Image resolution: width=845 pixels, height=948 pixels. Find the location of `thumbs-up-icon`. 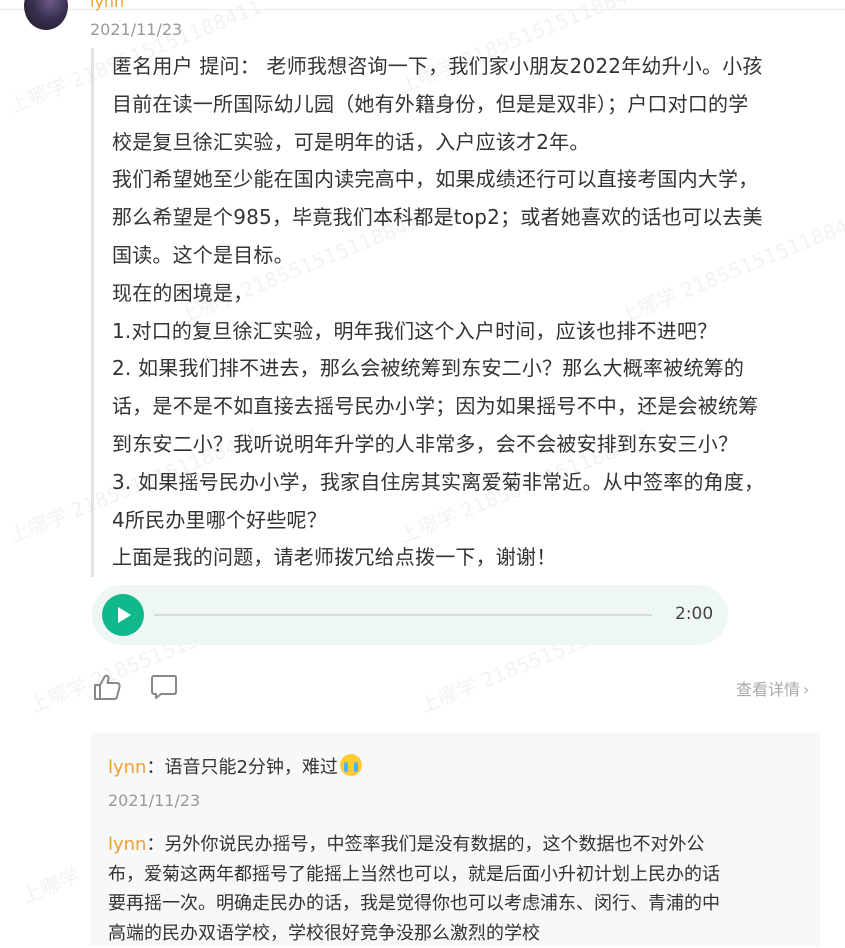

thumbs-up-icon is located at coordinates (107, 687).